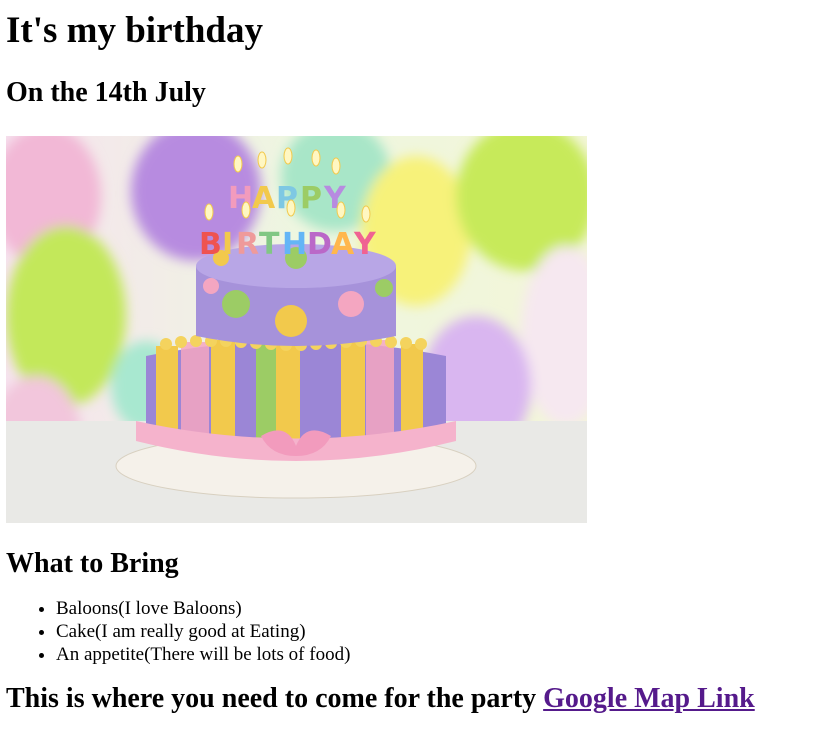 This screenshot has width=819, height=745. I want to click on svg-text: I, so click(227, 244).